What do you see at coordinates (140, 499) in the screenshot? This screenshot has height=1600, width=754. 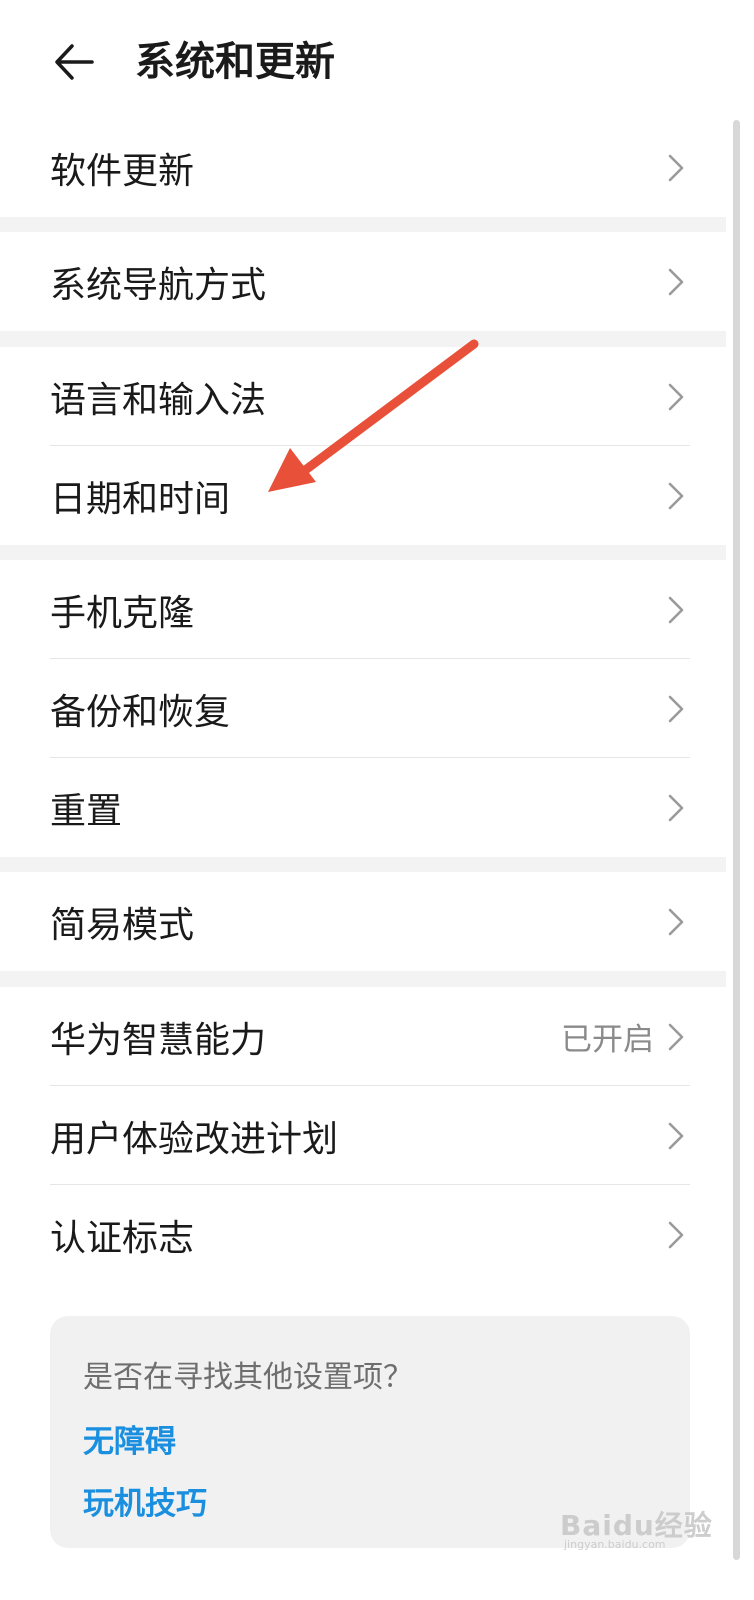 I see `list-item-label: 日期和时间` at bounding box center [140, 499].